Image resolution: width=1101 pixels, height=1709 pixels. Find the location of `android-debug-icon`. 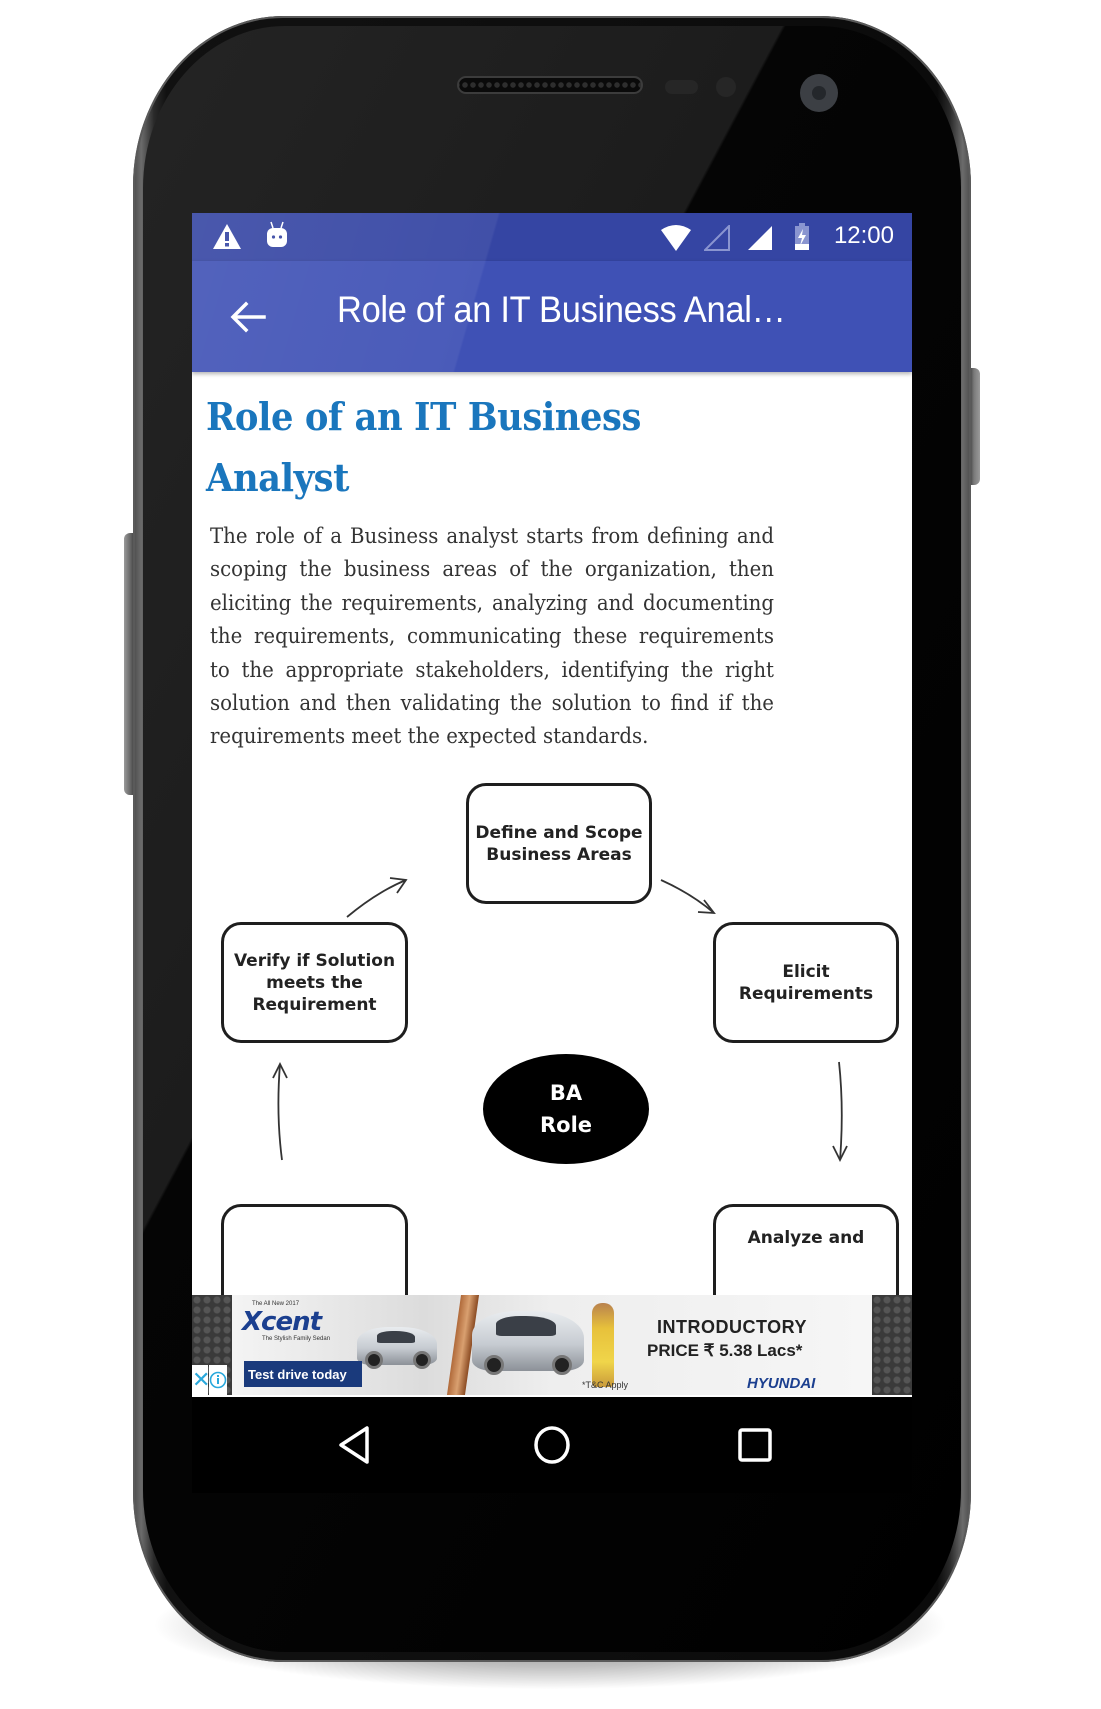

android-debug-icon is located at coordinates (277, 237).